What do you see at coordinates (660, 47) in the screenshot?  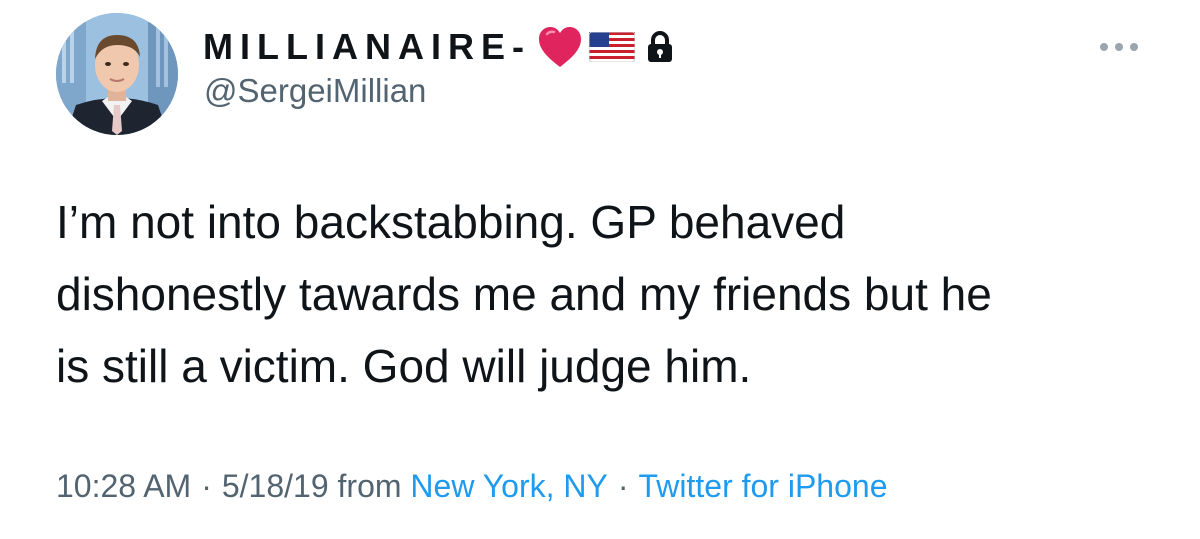 I see `lock-icon` at bounding box center [660, 47].